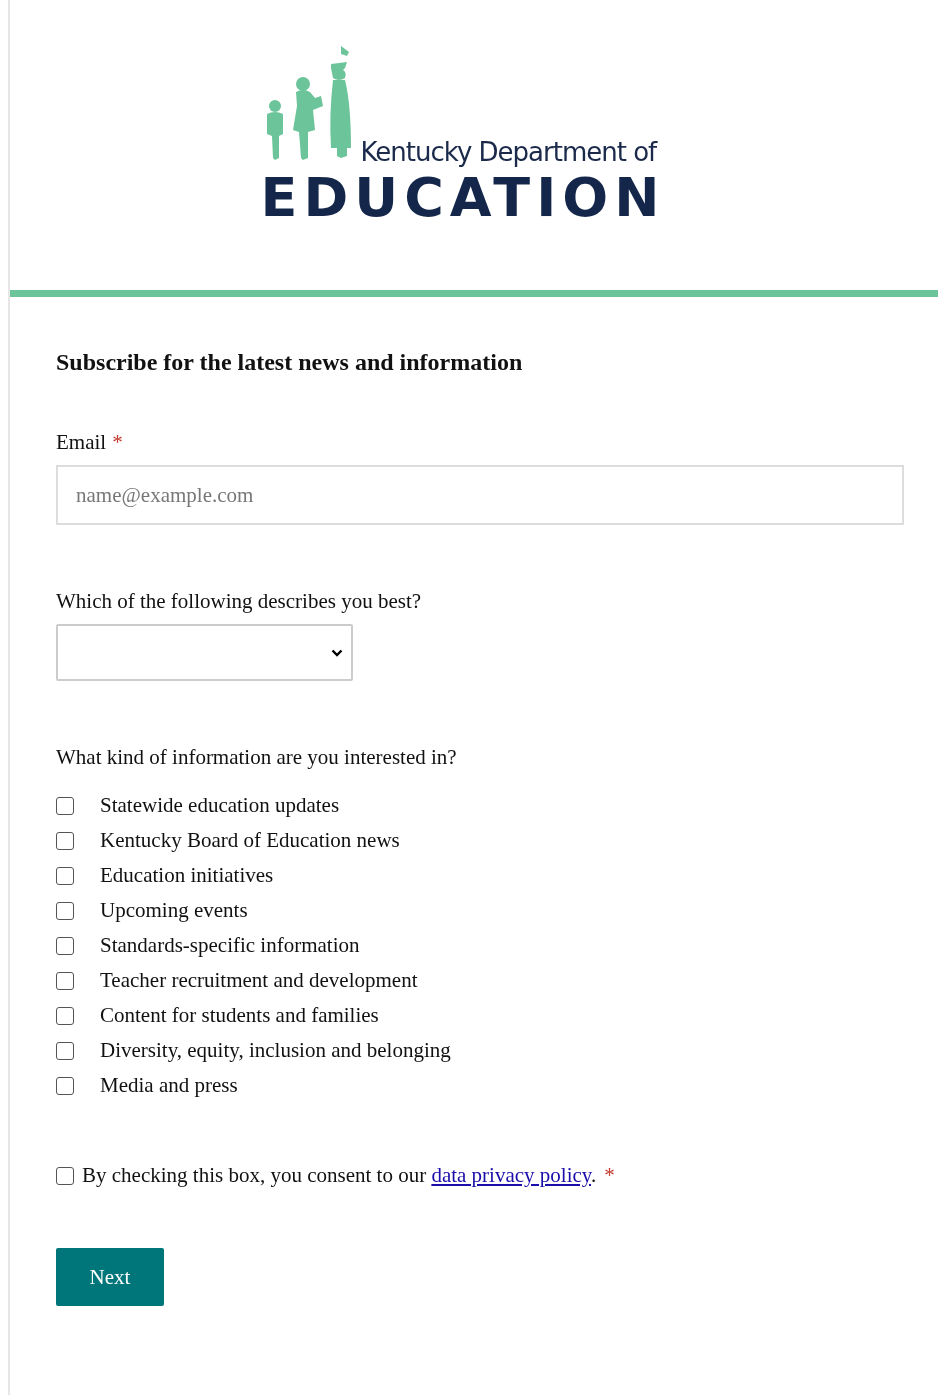  What do you see at coordinates (250, 840) in the screenshot?
I see `checkbox-label: Kentucky Board of Education news` at bounding box center [250, 840].